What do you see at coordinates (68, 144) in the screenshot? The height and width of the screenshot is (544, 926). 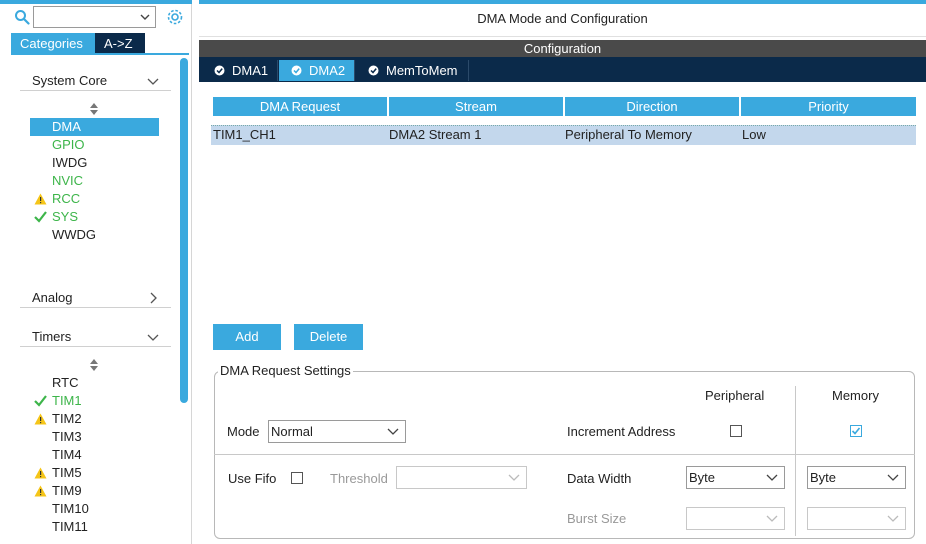 I see `sidebar-item-label: GPIO` at bounding box center [68, 144].